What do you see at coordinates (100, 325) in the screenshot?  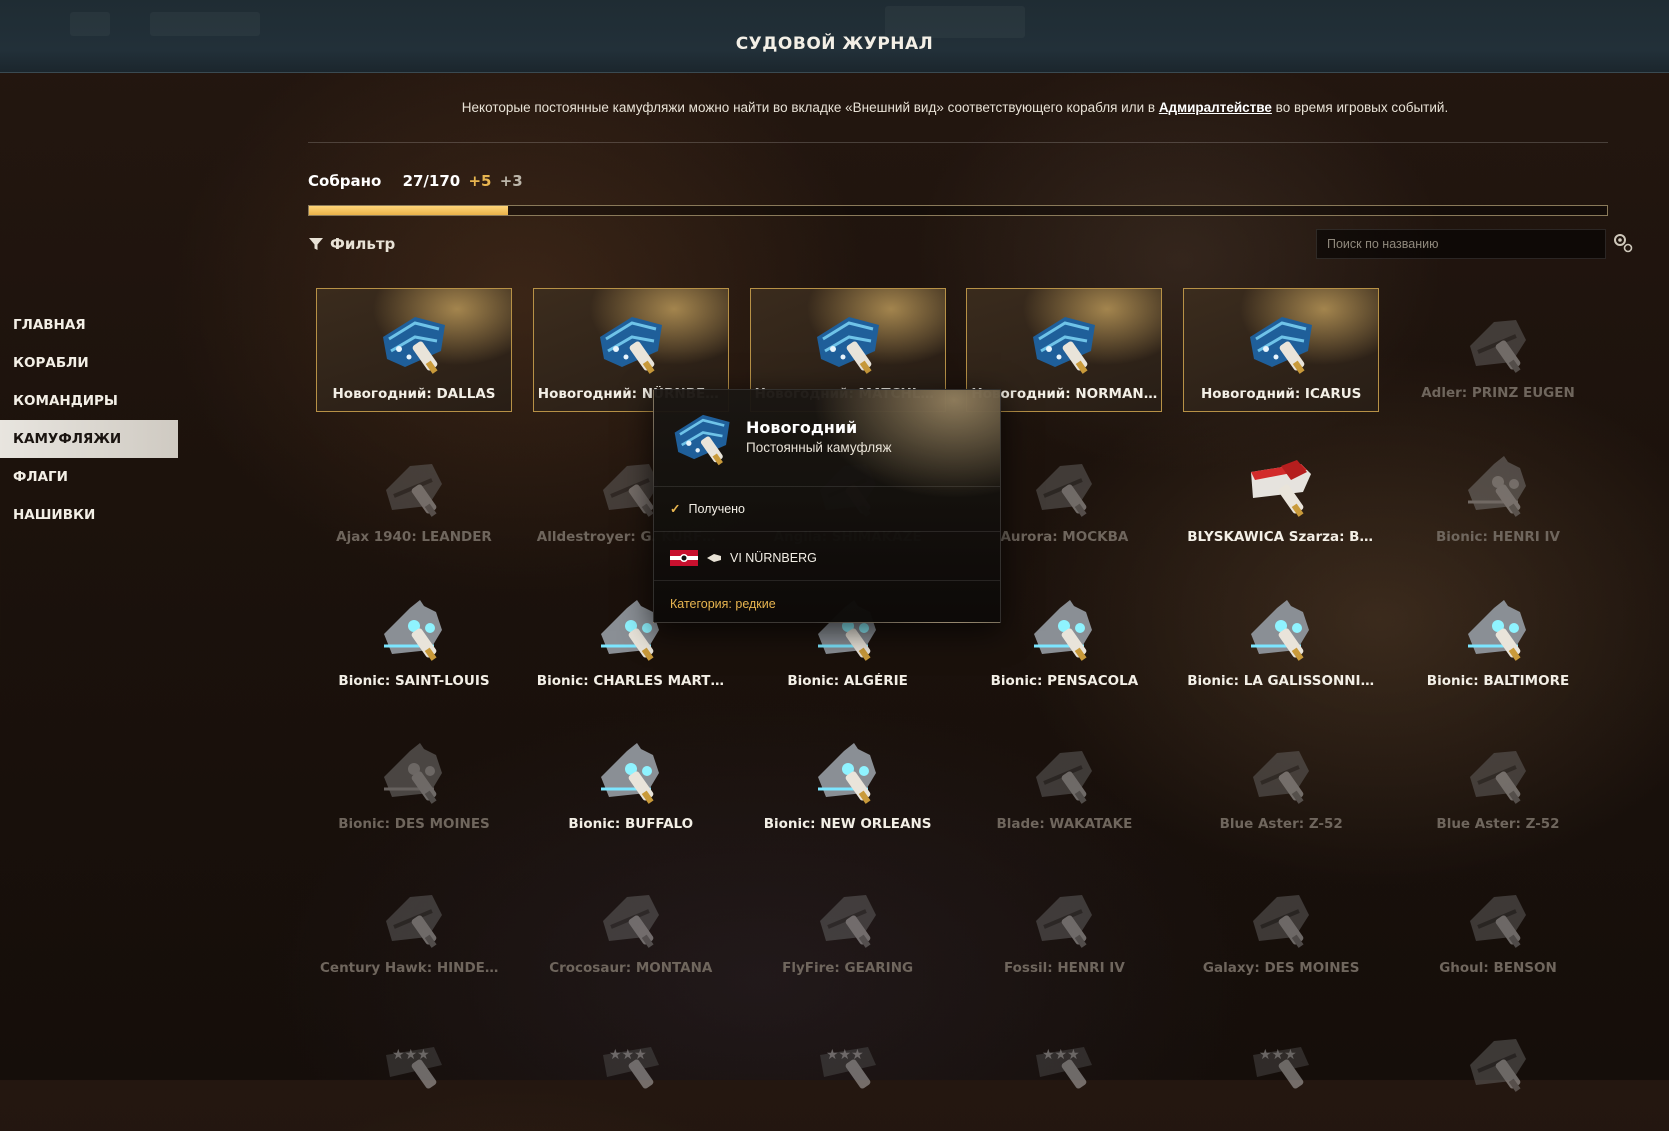 I see `sidebar-item-home: ГЛАВНАЯ` at bounding box center [100, 325].